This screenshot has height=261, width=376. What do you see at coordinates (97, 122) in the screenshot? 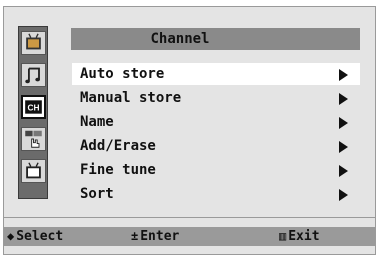
I see `menu-item-label: Name` at bounding box center [97, 122].